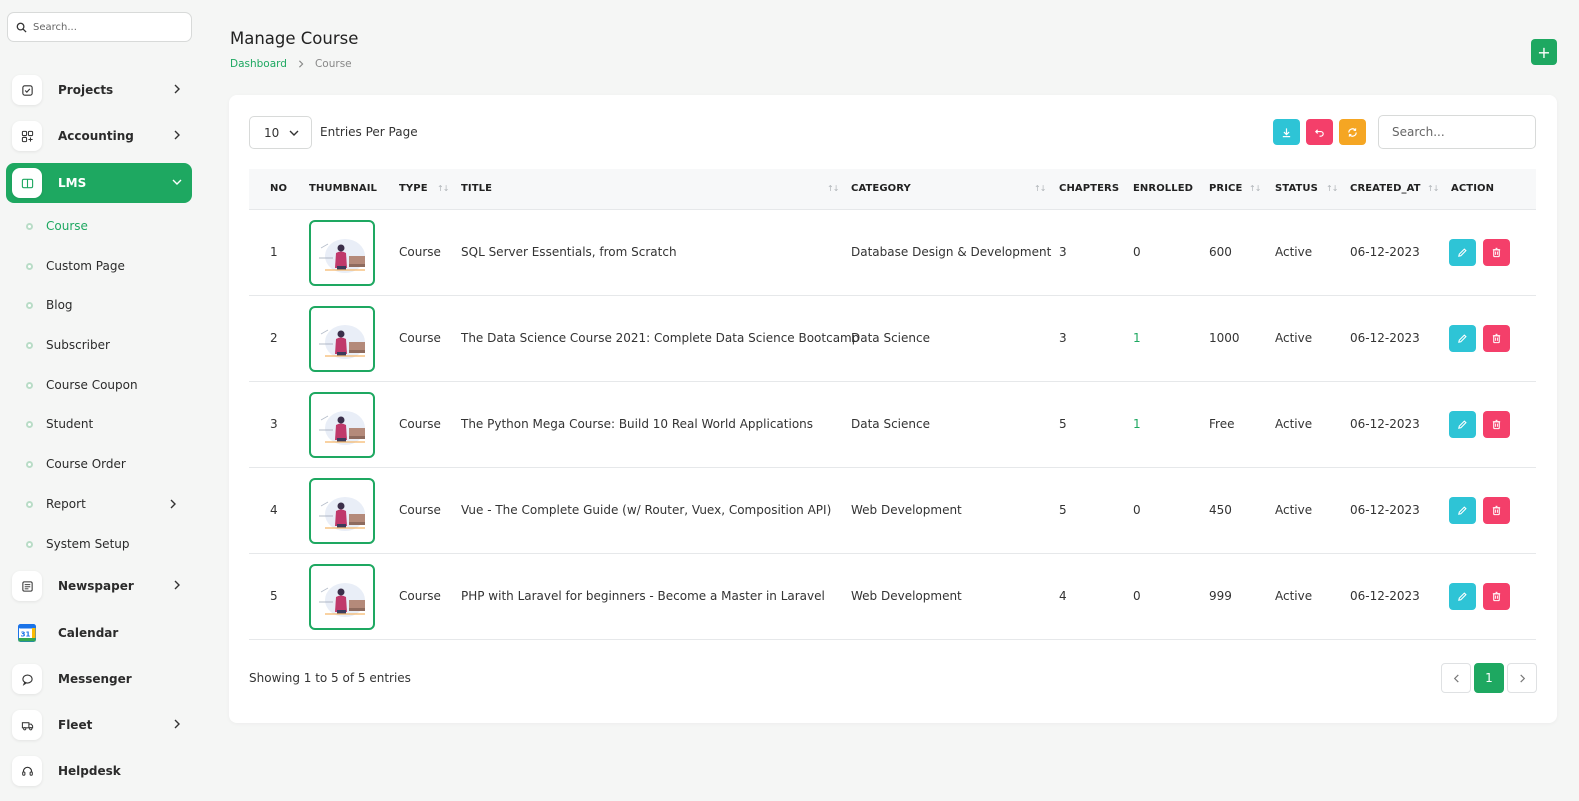 The height and width of the screenshot is (801, 1579). Describe the element at coordinates (75, 266) in the screenshot. I see `subnav-custom-page: Custom Page` at that location.